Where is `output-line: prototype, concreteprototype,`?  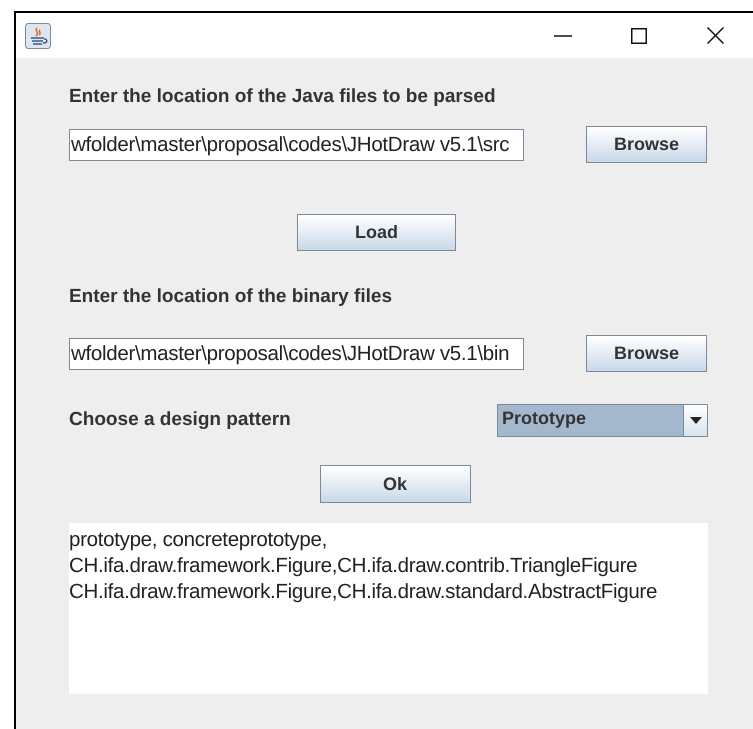
output-line: prototype, concreteprototype, is located at coordinates (198, 540).